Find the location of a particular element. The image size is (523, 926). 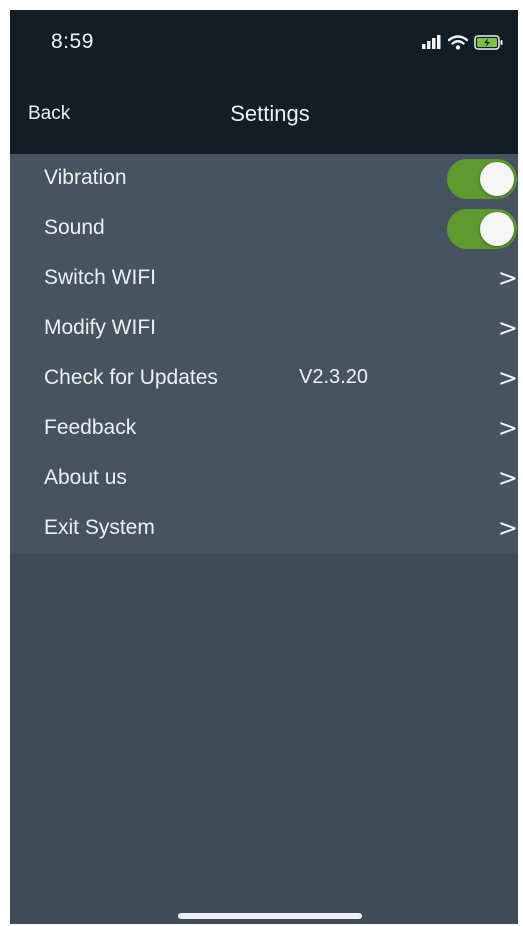

version-value: V2.3.20 is located at coordinates (333, 377).